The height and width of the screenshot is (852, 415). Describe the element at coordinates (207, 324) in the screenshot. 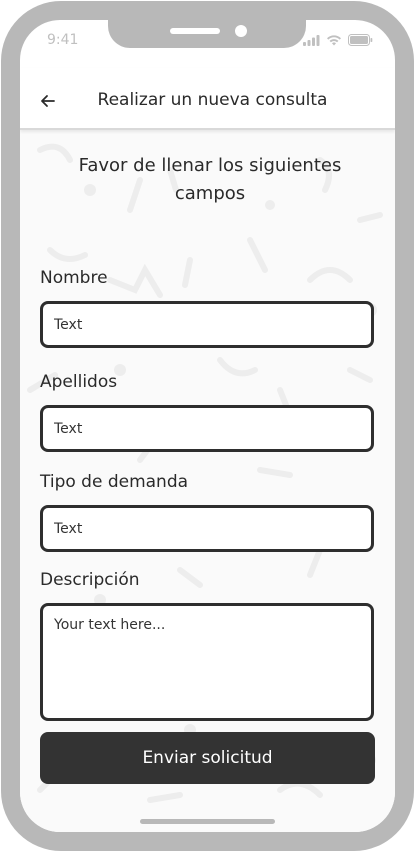

I see `nombre-input` at that location.